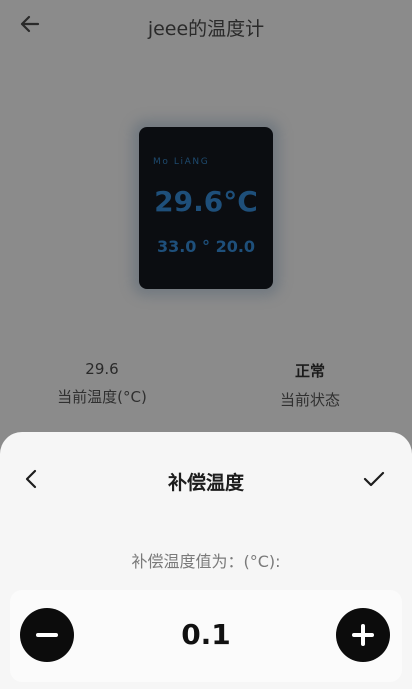 The width and height of the screenshot is (412, 689). What do you see at coordinates (102, 383) in the screenshot?
I see `current-temperature-stat: 29.6 当前温度(°C)` at bounding box center [102, 383].